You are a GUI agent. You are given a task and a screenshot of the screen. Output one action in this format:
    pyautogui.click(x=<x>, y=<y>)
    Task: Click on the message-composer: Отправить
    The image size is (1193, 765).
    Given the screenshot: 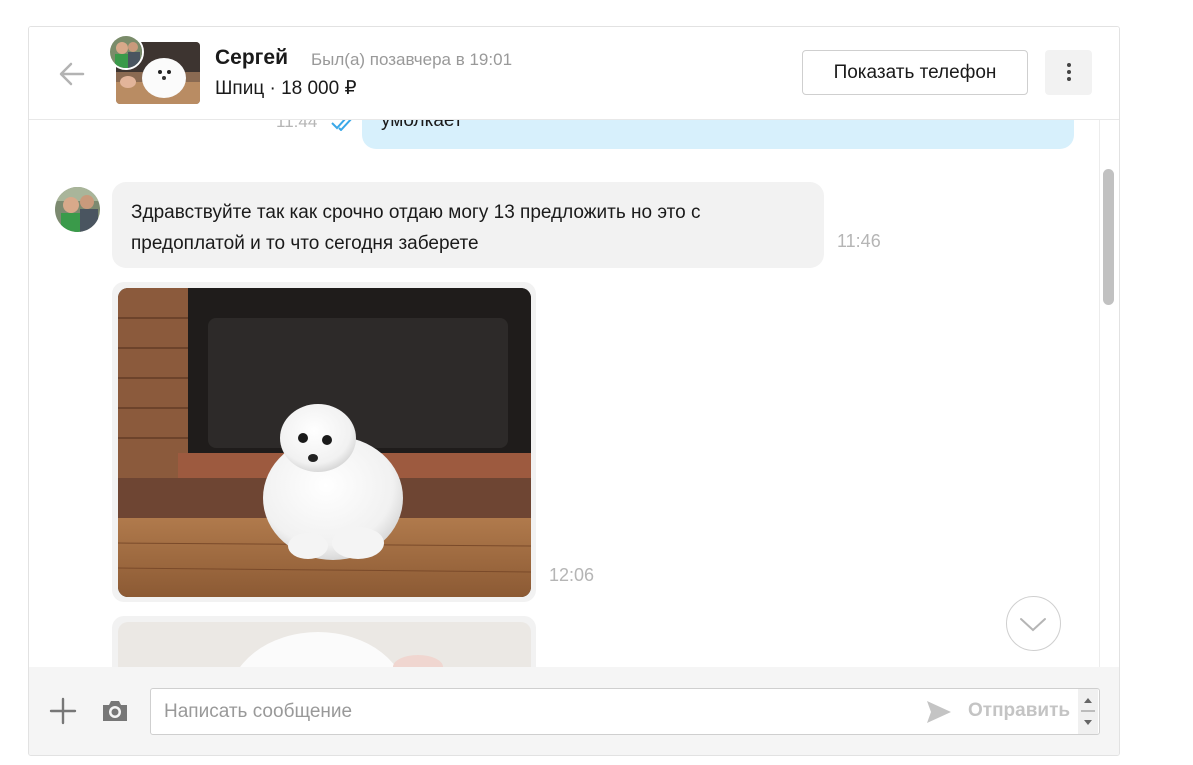 What is the action you would take?
    pyautogui.click(x=574, y=711)
    